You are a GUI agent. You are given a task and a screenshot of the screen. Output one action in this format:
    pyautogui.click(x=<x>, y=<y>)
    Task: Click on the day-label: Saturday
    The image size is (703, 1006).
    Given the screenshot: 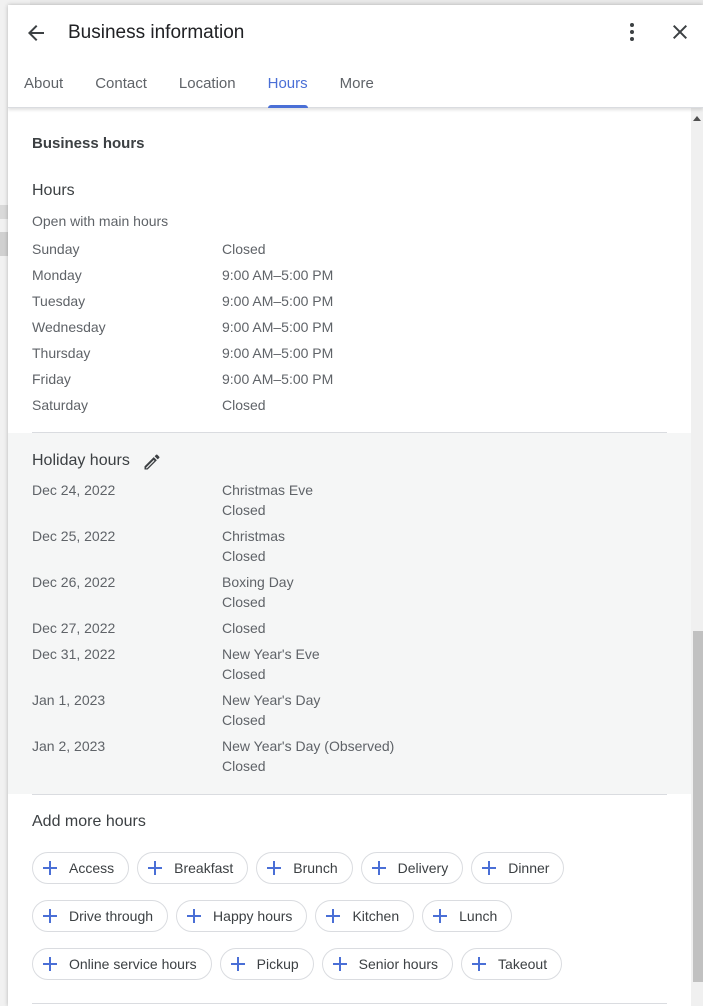 What is the action you would take?
    pyautogui.click(x=60, y=405)
    